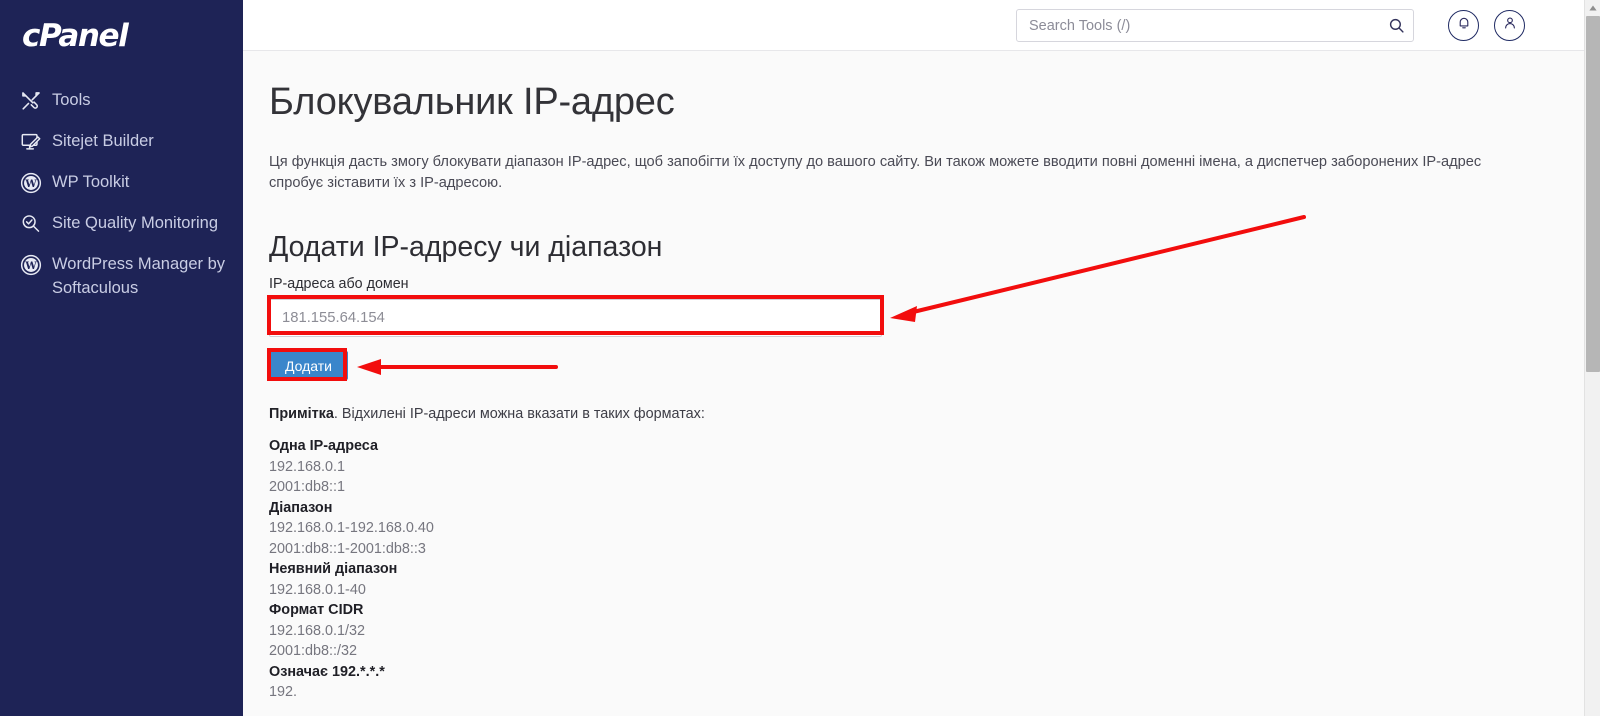 This screenshot has height=716, width=1600. I want to click on cpanel-wordmark: cPanel, so click(75, 36).